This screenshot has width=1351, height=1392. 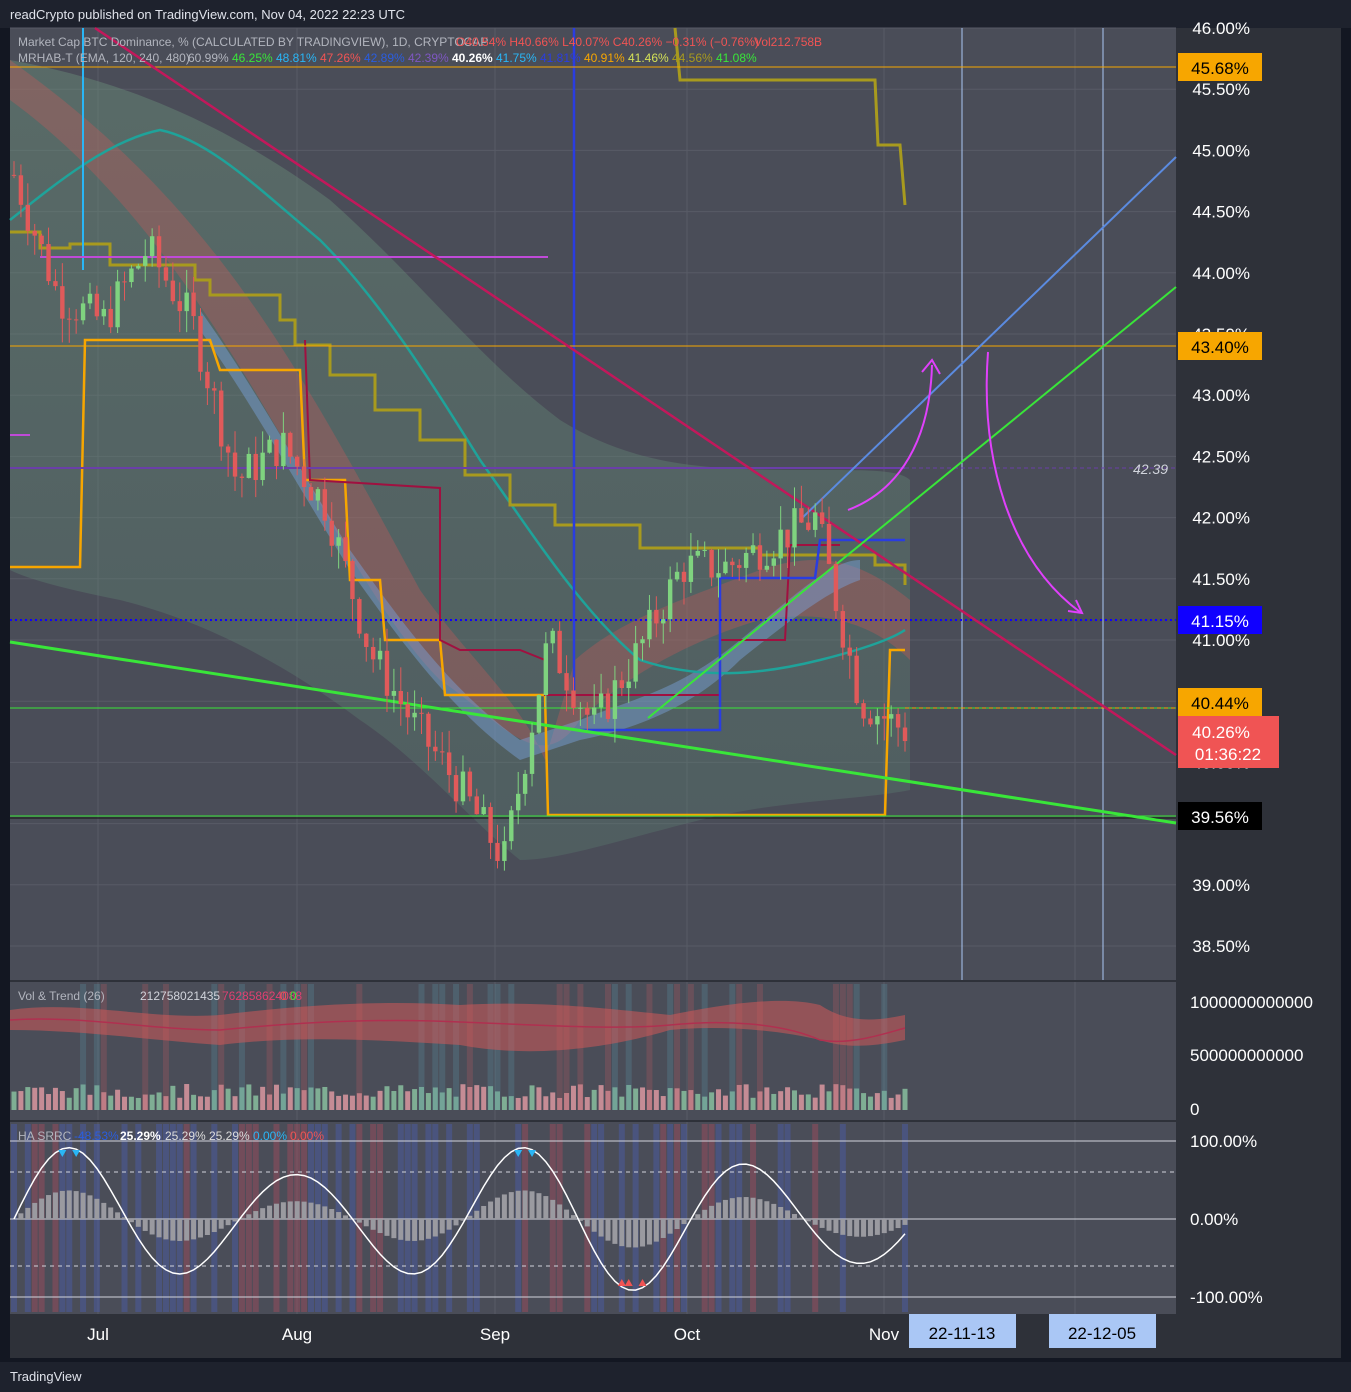 I want to click on price-label-41-15: 41.15%, so click(x=1220, y=620).